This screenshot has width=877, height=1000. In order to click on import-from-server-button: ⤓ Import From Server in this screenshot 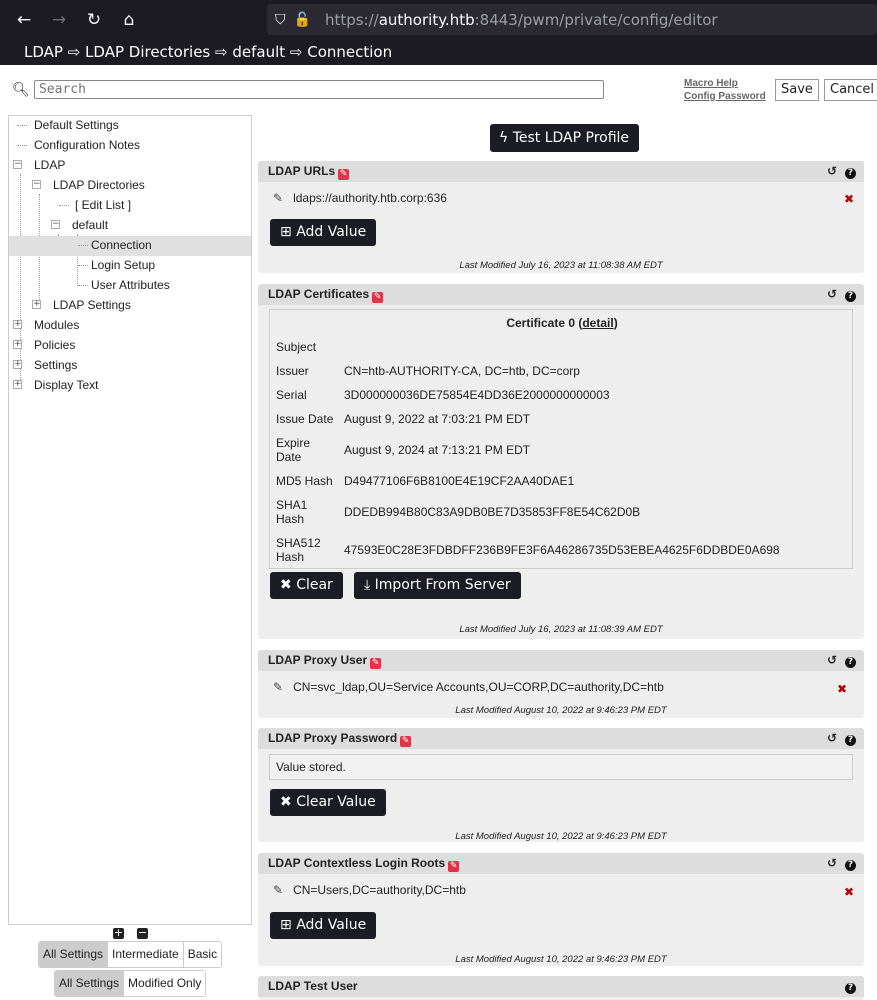, I will do `click(437, 585)`.